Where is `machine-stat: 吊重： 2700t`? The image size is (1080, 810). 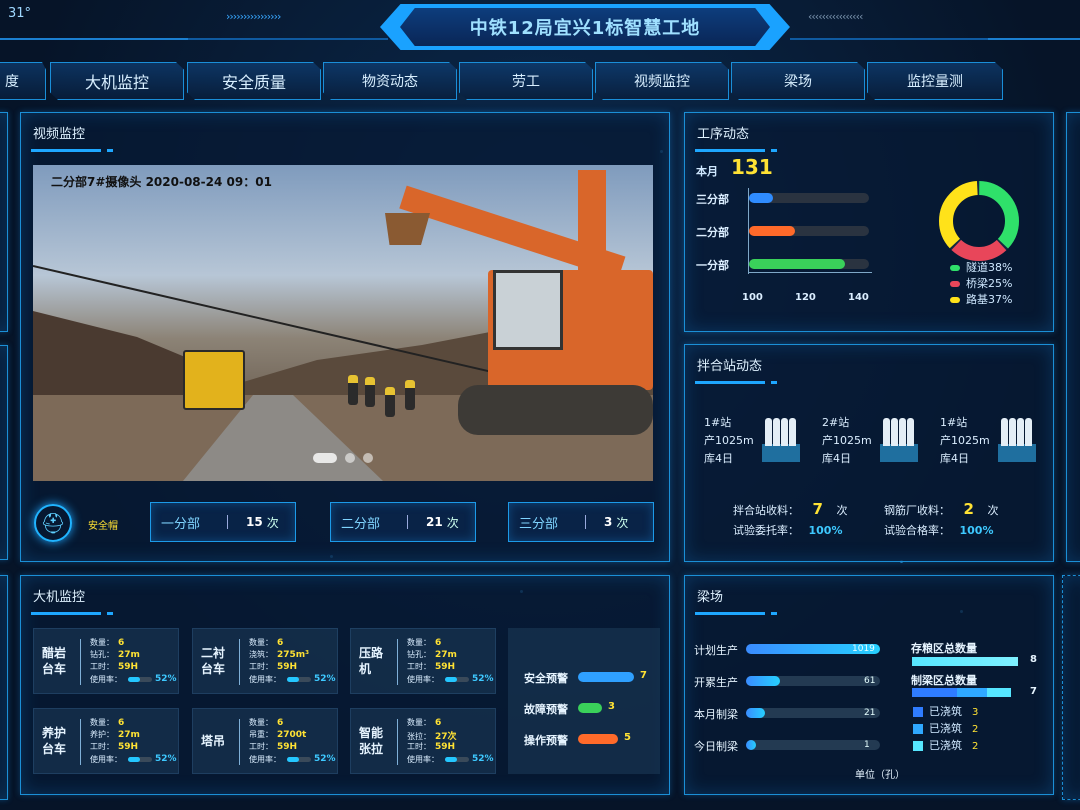 machine-stat: 吊重： 2700t is located at coordinates (277, 734).